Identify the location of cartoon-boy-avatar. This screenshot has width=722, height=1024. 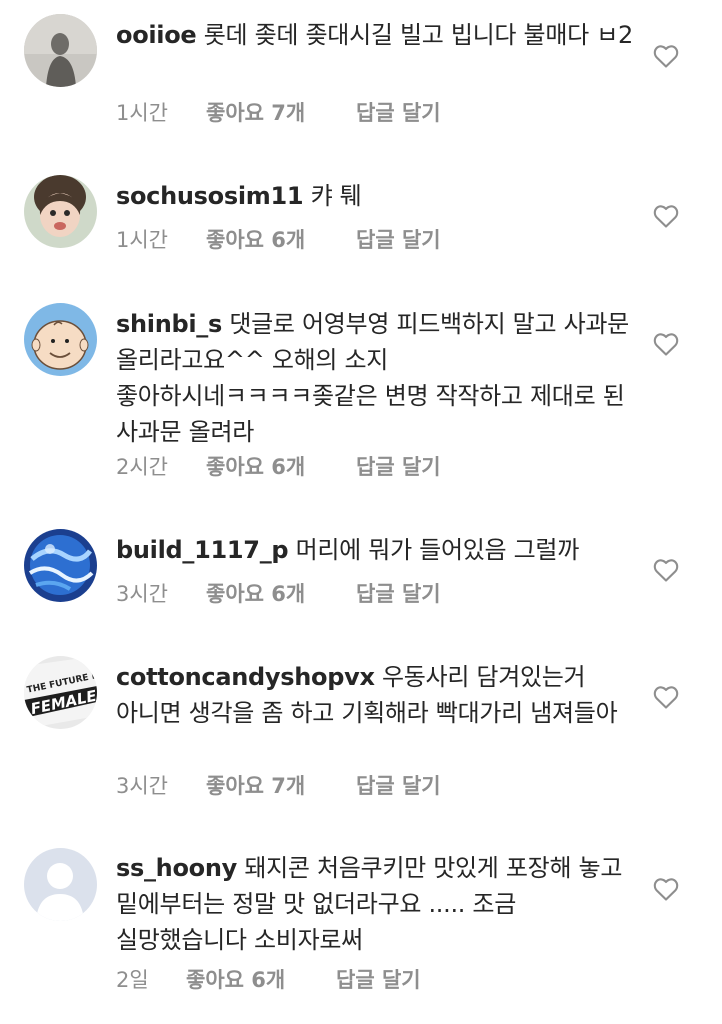
(60, 339).